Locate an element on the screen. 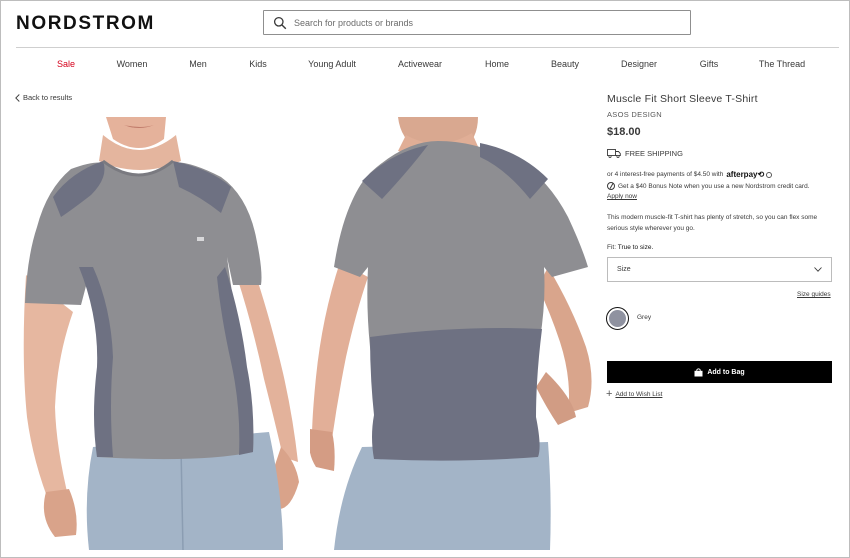  search-icon is located at coordinates (280, 23).